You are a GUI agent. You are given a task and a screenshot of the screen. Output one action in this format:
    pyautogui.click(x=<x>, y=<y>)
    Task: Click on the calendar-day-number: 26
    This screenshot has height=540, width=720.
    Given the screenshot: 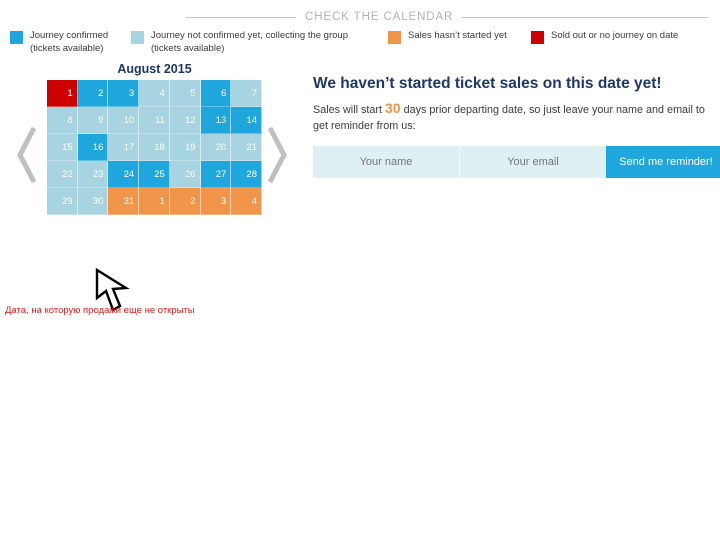 What is the action you would take?
    pyautogui.click(x=190, y=174)
    